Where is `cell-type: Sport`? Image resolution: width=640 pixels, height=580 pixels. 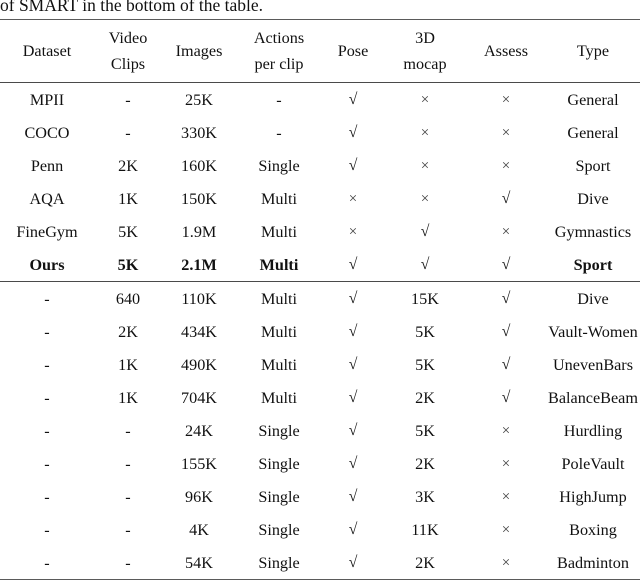
cell-type: Sport is located at coordinates (593, 265).